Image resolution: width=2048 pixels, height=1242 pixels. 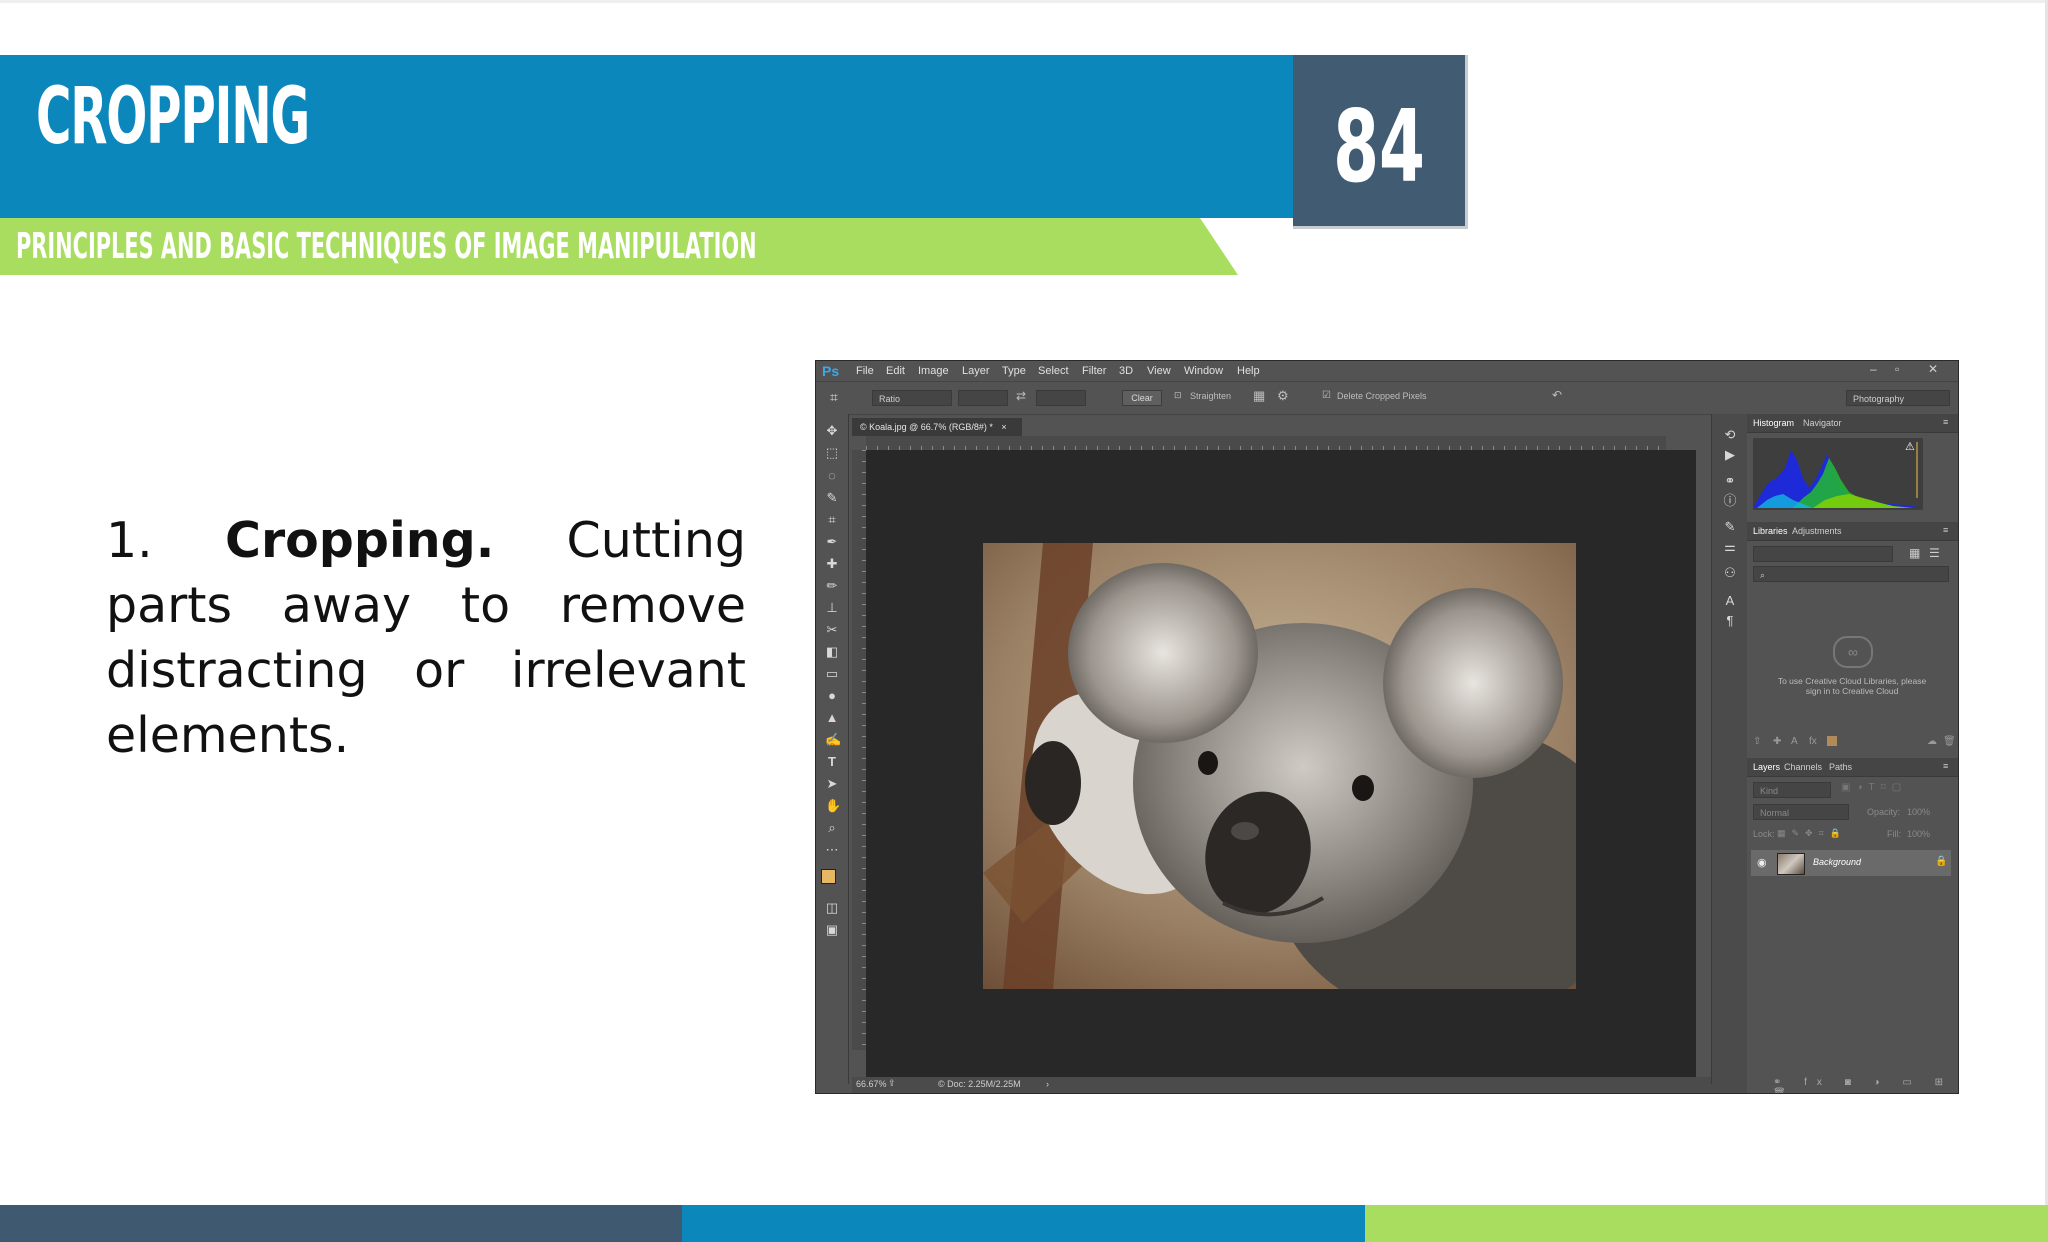 What do you see at coordinates (832, 762) in the screenshot?
I see `type-tool-icon: T` at bounding box center [832, 762].